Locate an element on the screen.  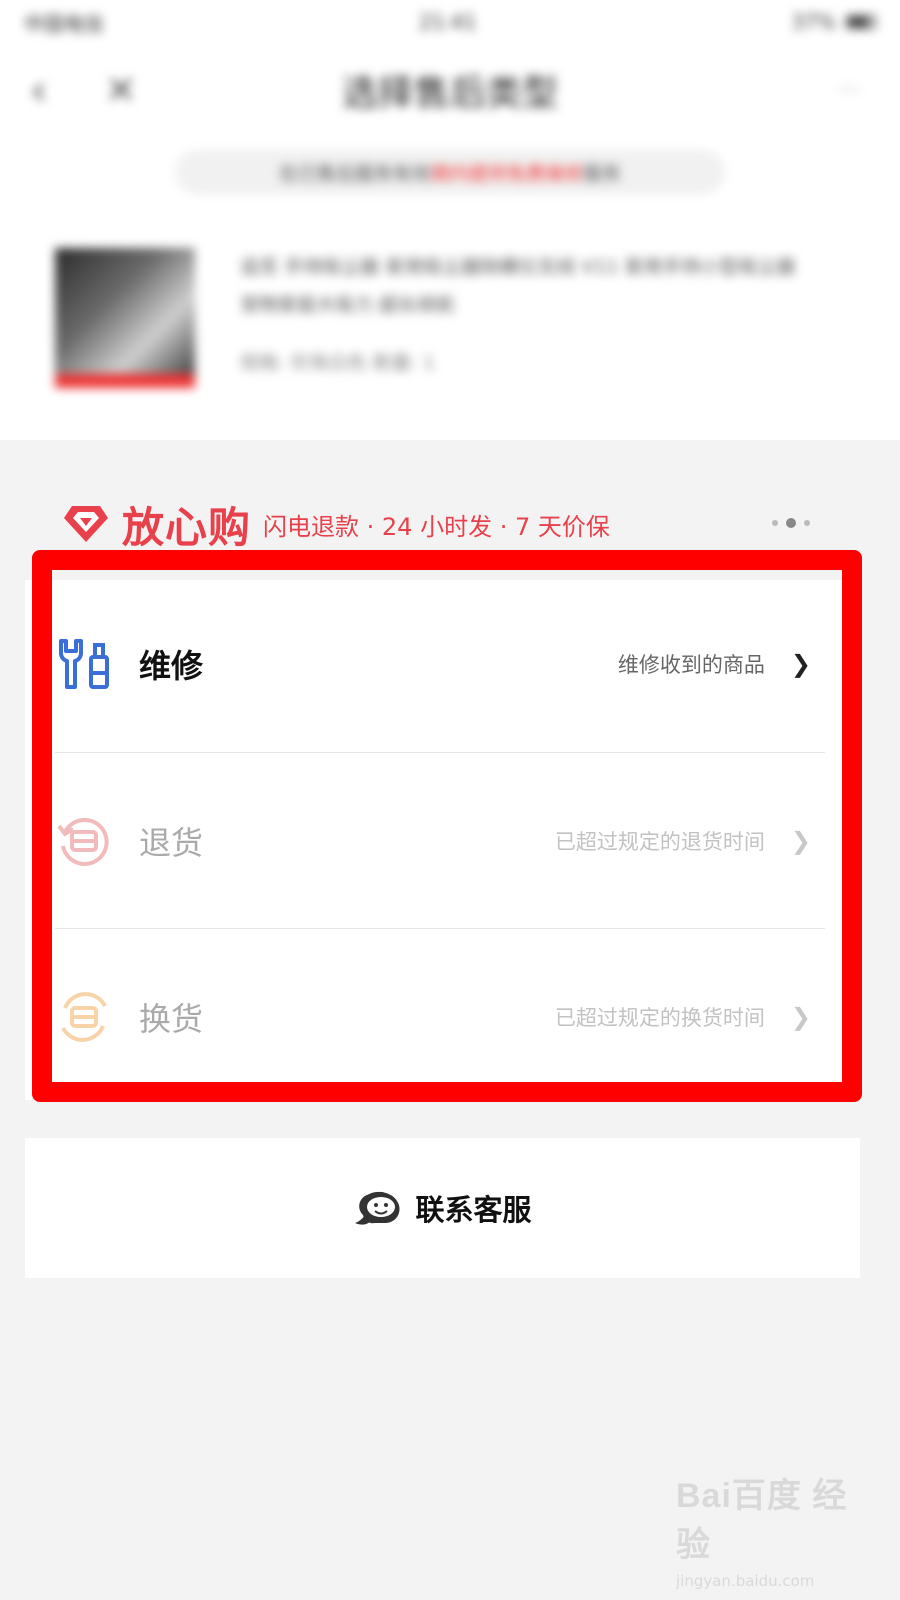
product-thumbnail is located at coordinates (125, 318).